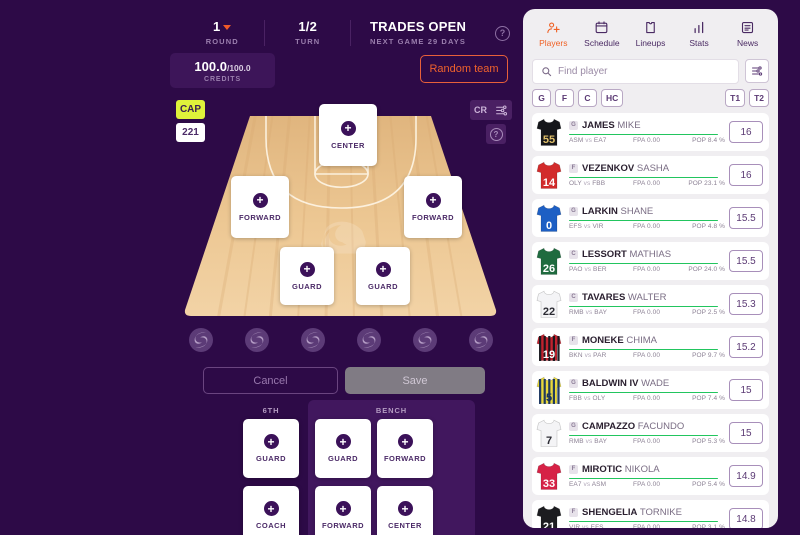  What do you see at coordinates (619, 340) in the screenshot?
I see `player-name: MONEKE CHIMA` at bounding box center [619, 340].